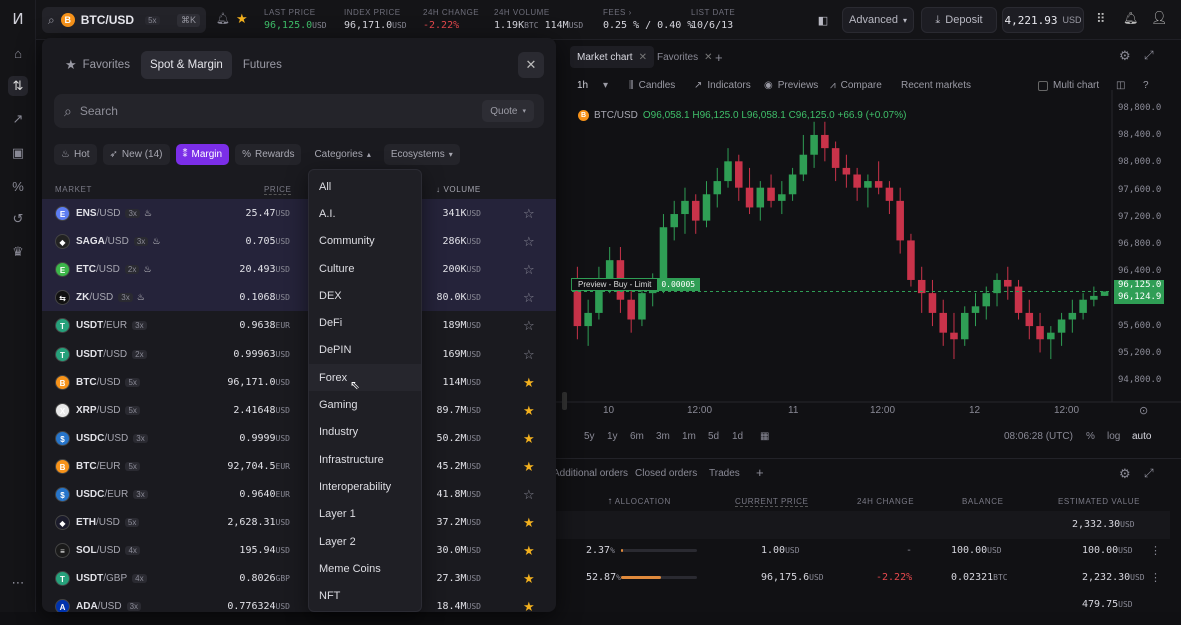  What do you see at coordinates (365, 595) in the screenshot?
I see `category-option: NFT` at bounding box center [365, 595].